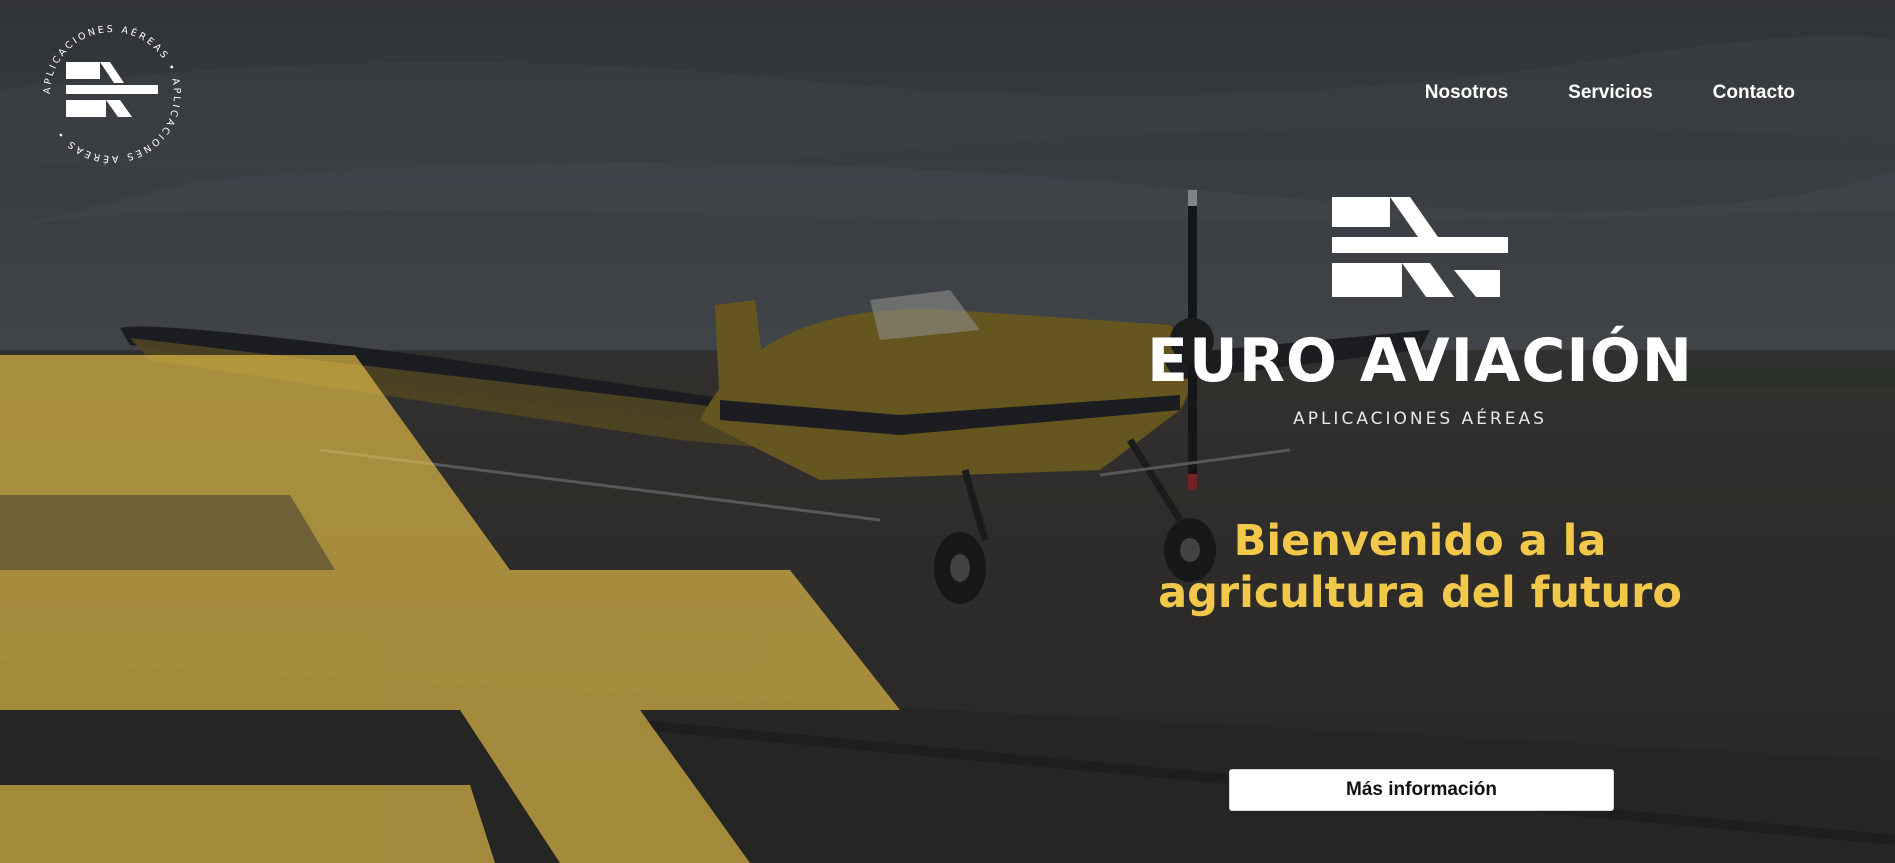  What do you see at coordinates (1420, 541) in the screenshot?
I see `hero-headline-line-1: Bienvenido a la` at bounding box center [1420, 541].